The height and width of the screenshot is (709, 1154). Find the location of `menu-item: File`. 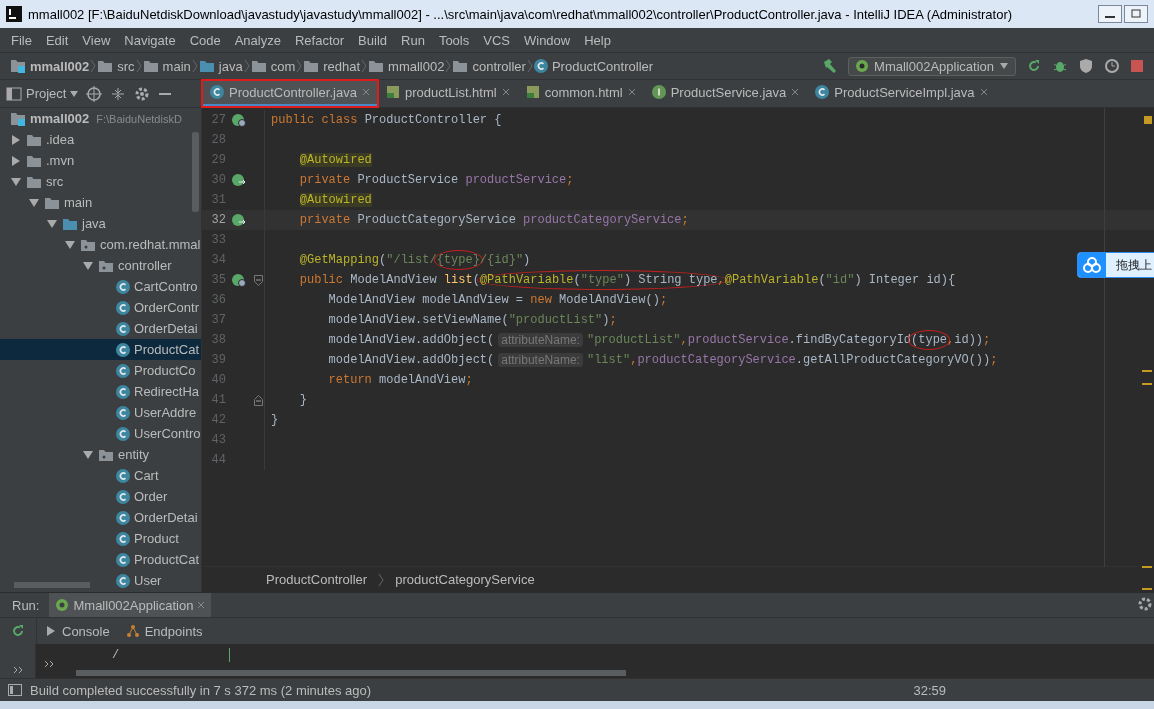

menu-item: File is located at coordinates (21, 40).